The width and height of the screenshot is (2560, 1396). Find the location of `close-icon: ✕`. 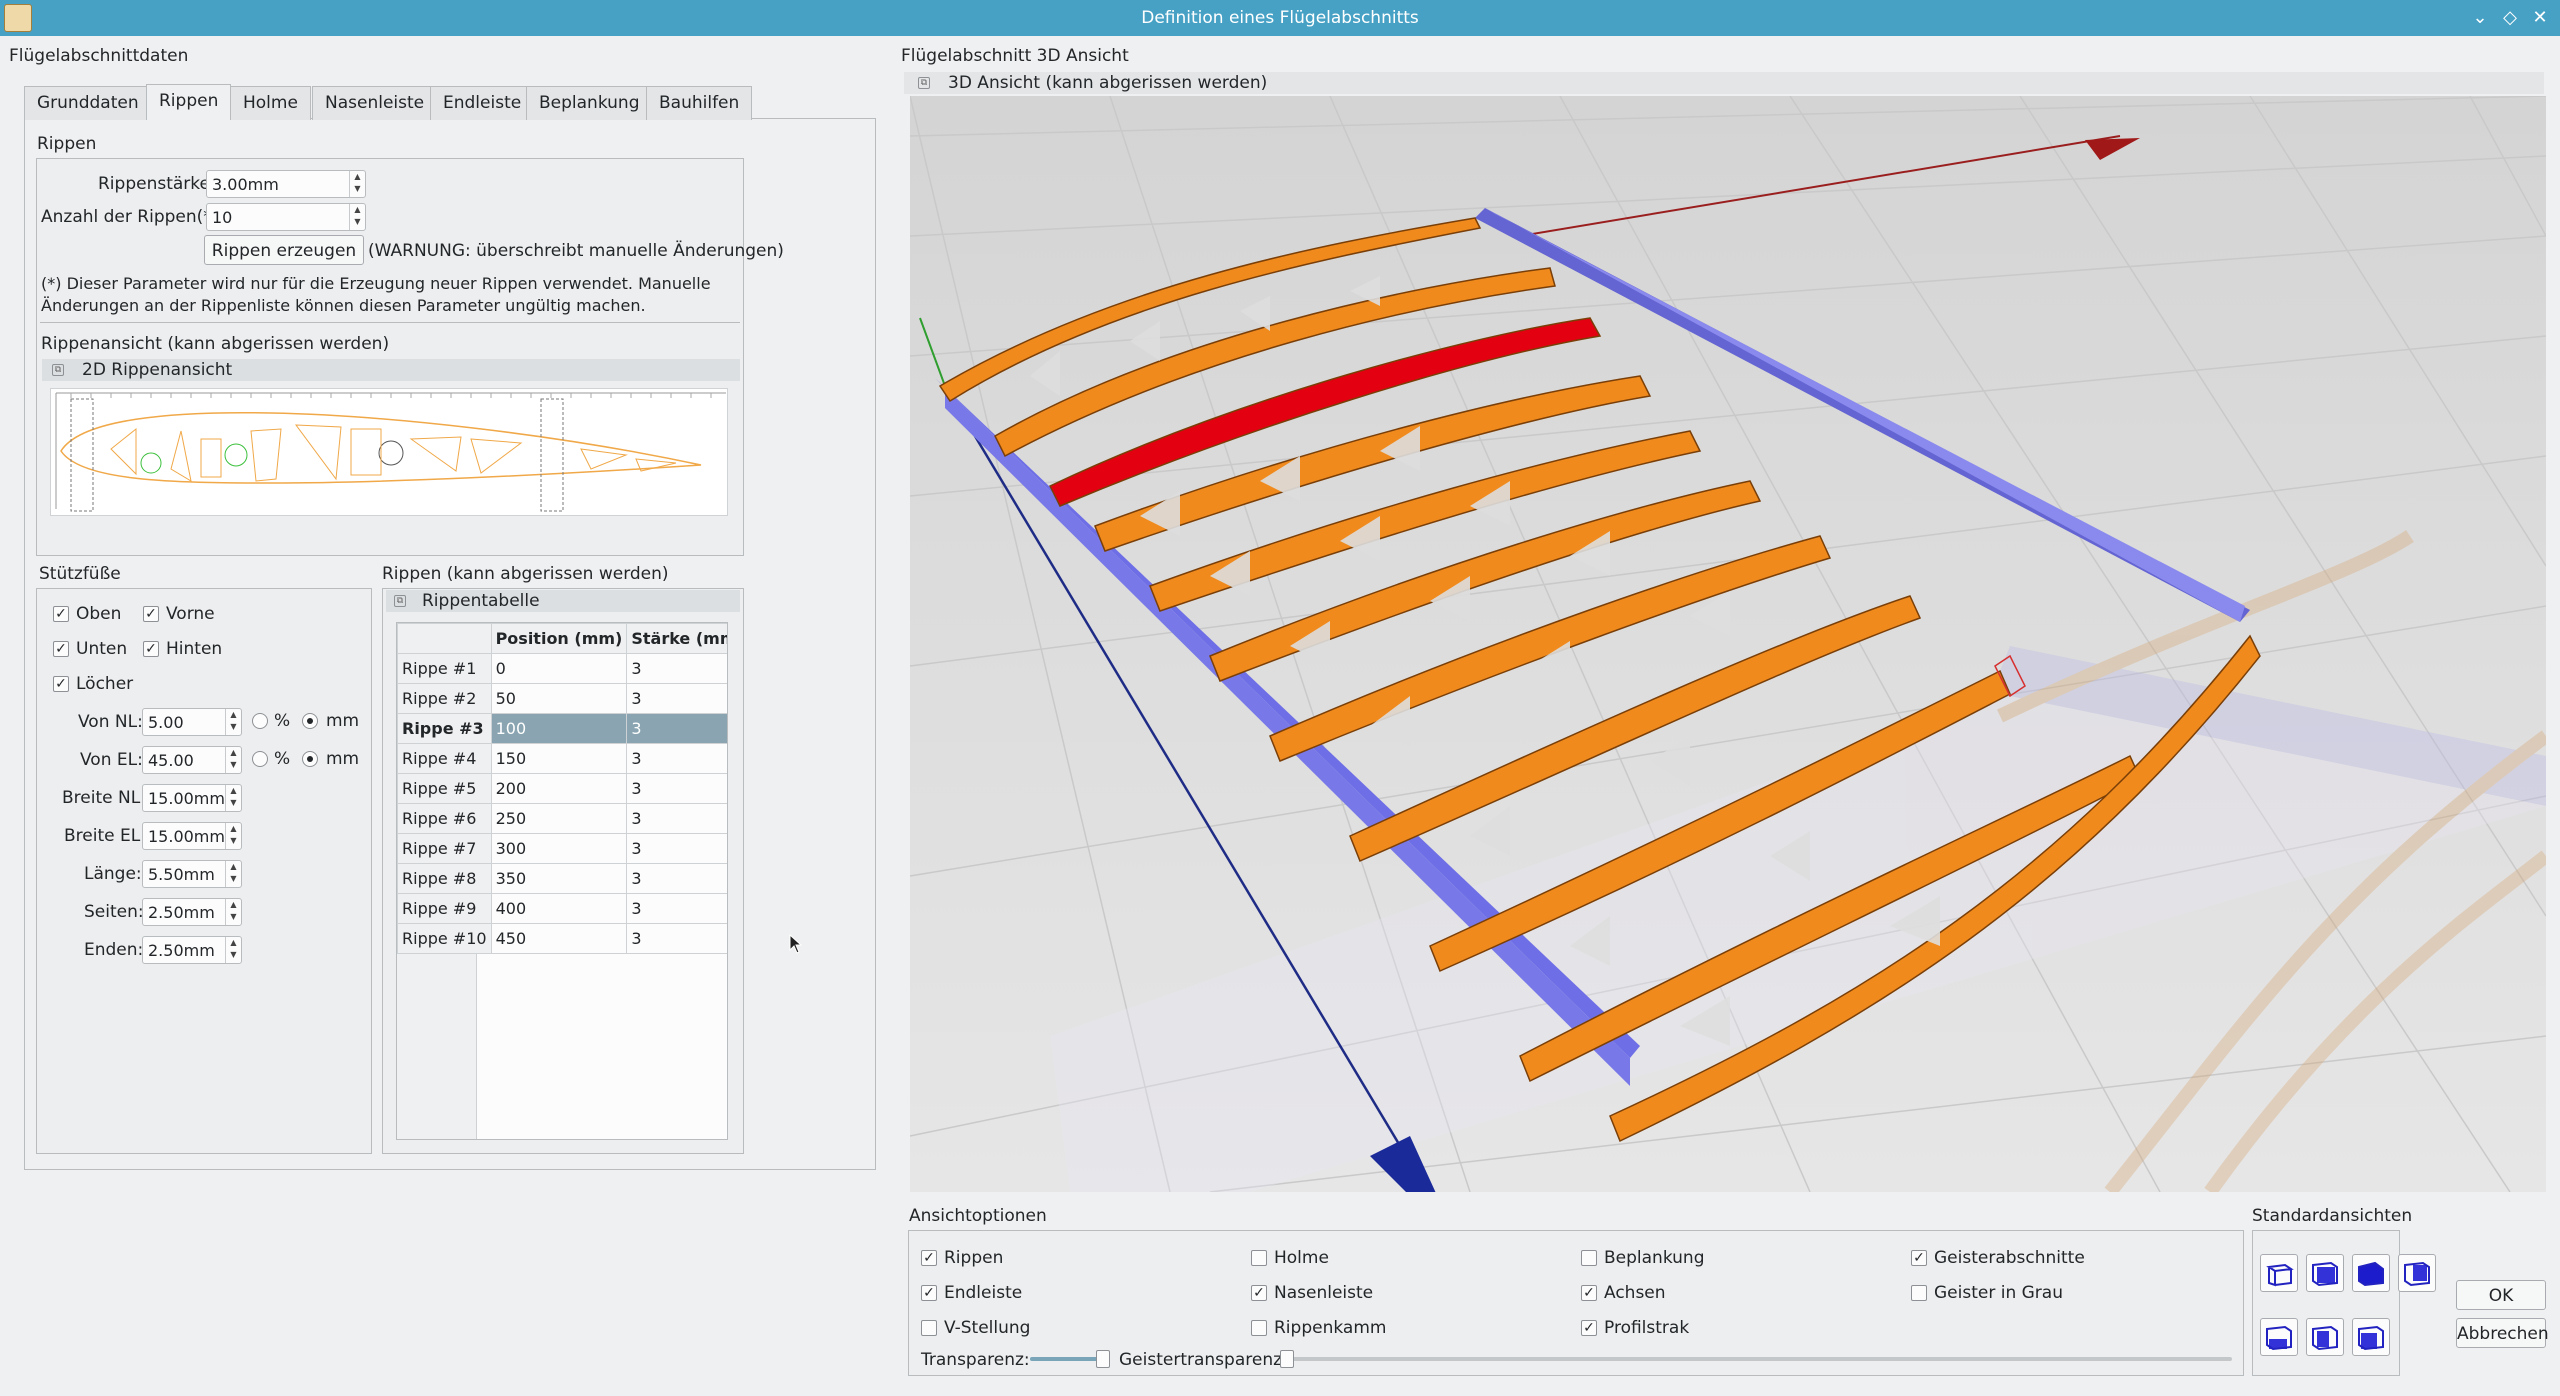

close-icon: ✕ is located at coordinates (2540, 18).